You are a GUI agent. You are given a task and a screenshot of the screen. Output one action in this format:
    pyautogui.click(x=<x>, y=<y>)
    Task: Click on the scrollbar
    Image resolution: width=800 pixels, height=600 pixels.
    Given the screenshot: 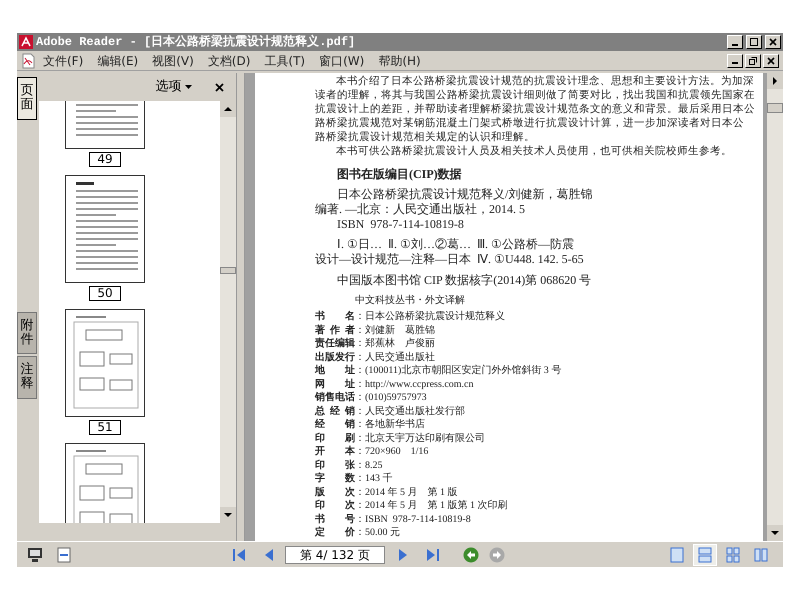 What is the action you would take?
    pyautogui.click(x=775, y=307)
    